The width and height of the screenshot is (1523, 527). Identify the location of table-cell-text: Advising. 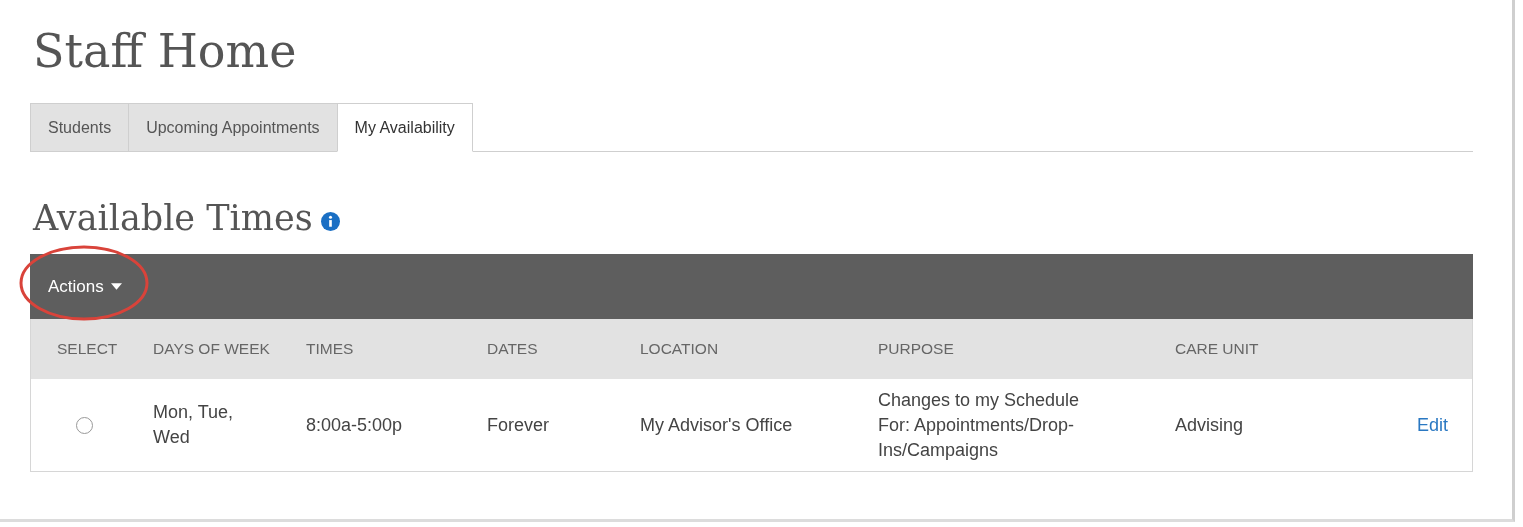
(1210, 425).